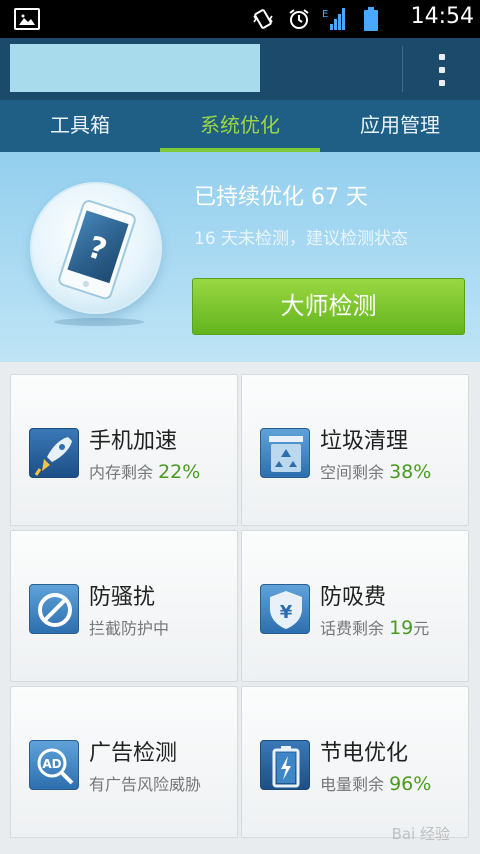  I want to click on phone-status-icon: ?, so click(96, 248).